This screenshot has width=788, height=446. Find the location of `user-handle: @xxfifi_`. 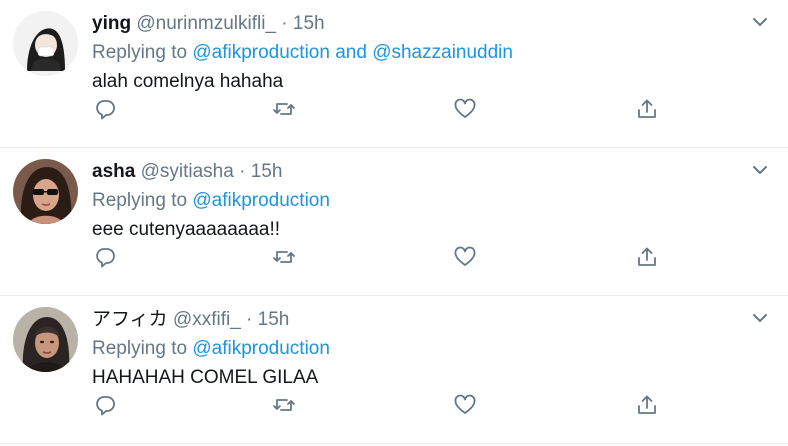

user-handle: @xxfifi_ is located at coordinates (207, 319).